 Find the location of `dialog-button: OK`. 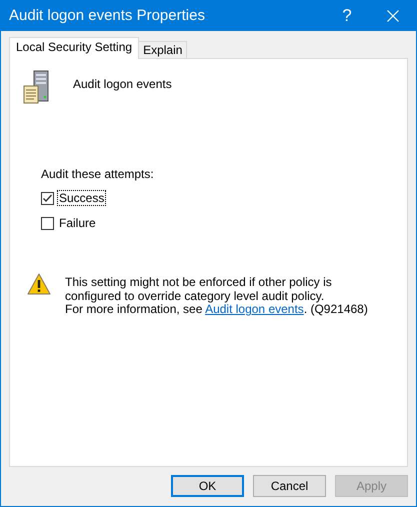

dialog-button: OK is located at coordinates (207, 486).